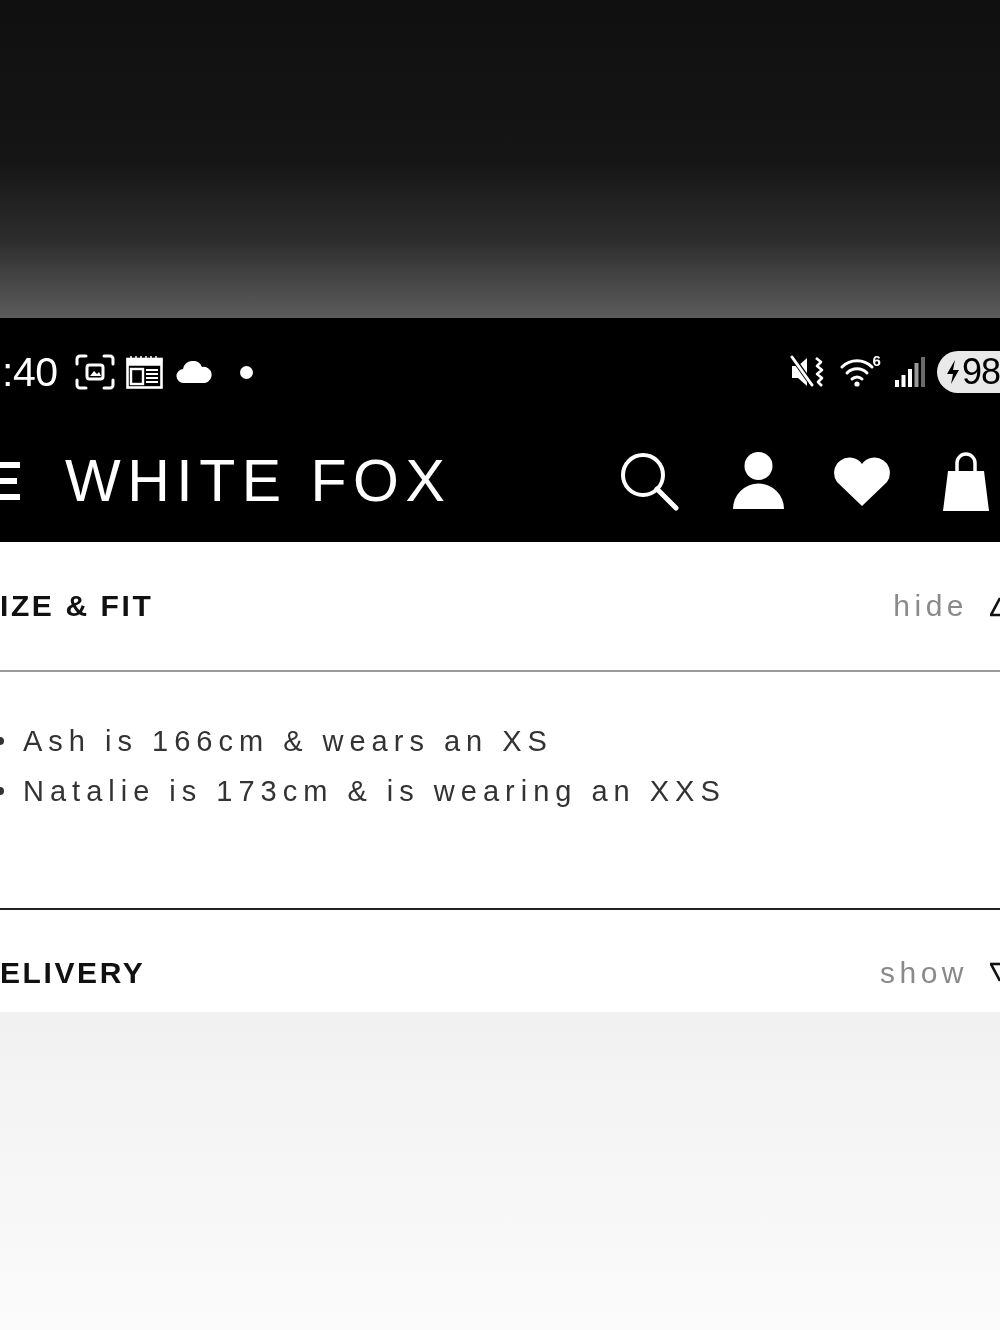 Image resolution: width=1000 pixels, height=1330 pixels. What do you see at coordinates (980, 372) in the screenshot?
I see `battery-level: 98` at bounding box center [980, 372].